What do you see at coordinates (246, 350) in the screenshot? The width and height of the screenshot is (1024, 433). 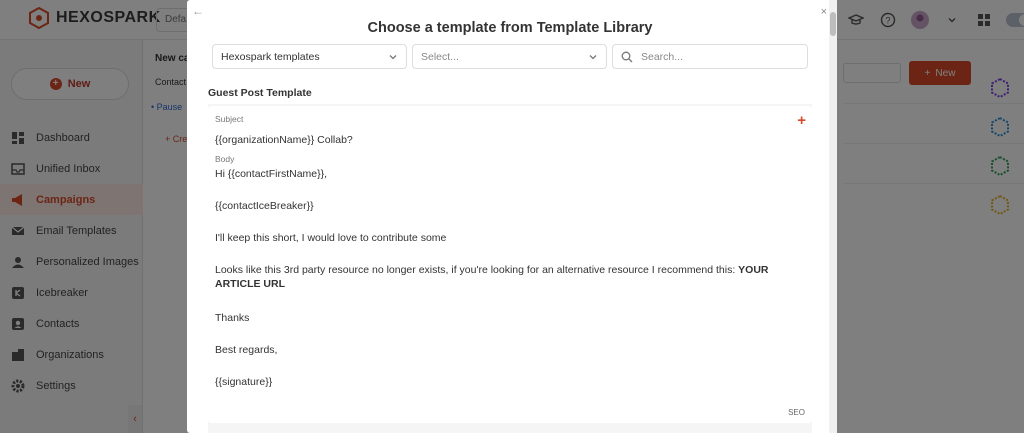 I see `body-regards: Best regards,` at bounding box center [246, 350].